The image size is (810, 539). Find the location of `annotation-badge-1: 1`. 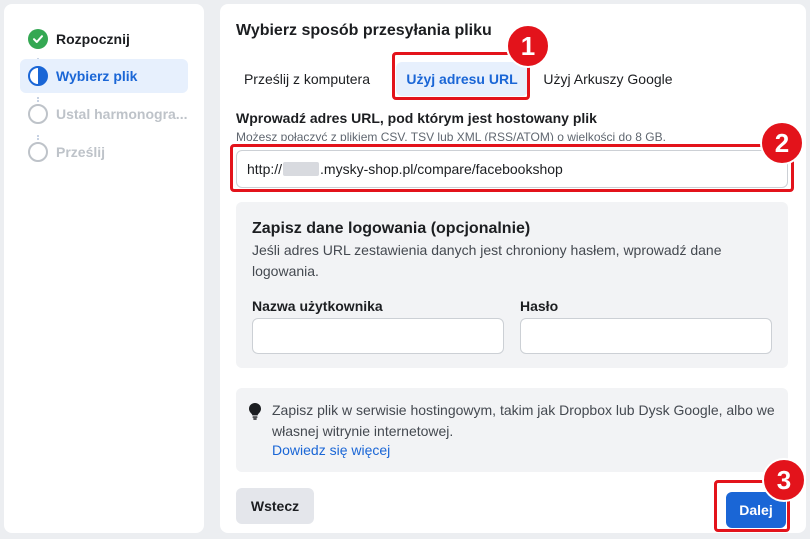

annotation-badge-1: 1 is located at coordinates (528, 46).